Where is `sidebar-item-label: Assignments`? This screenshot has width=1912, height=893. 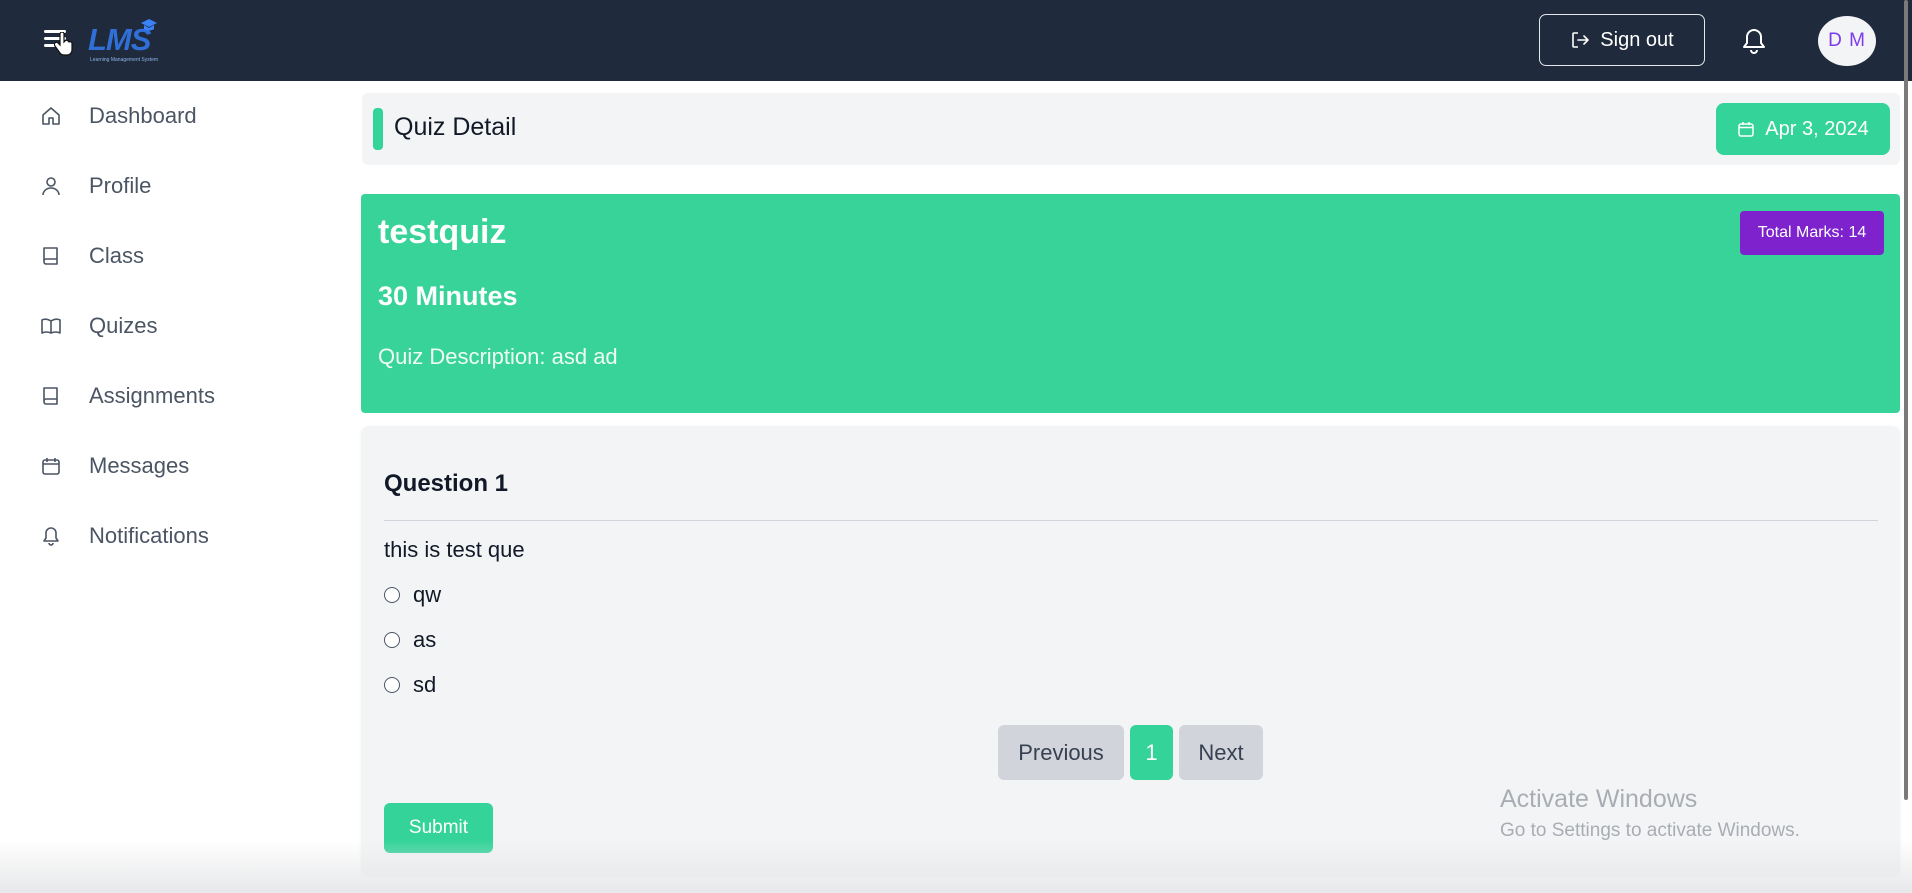
sidebar-item-label: Assignments is located at coordinates (152, 395).